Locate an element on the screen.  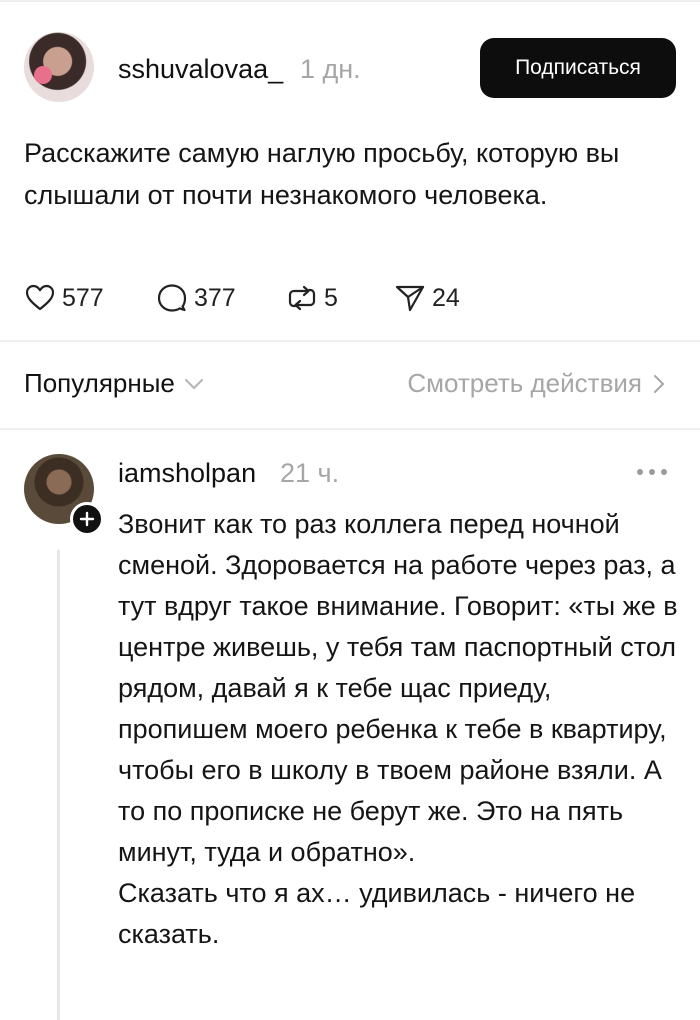
section-divider is located at coordinates (350, 341).